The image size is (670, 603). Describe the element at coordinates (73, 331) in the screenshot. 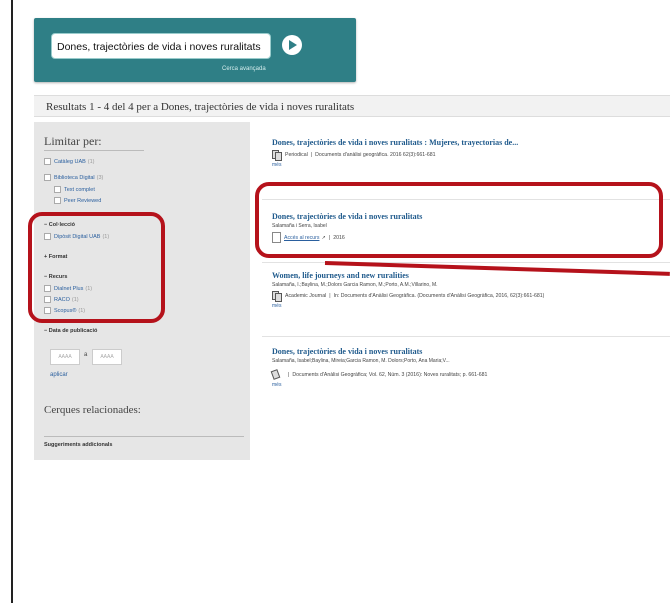

I see `facet-head-label: Data de publicació` at that location.